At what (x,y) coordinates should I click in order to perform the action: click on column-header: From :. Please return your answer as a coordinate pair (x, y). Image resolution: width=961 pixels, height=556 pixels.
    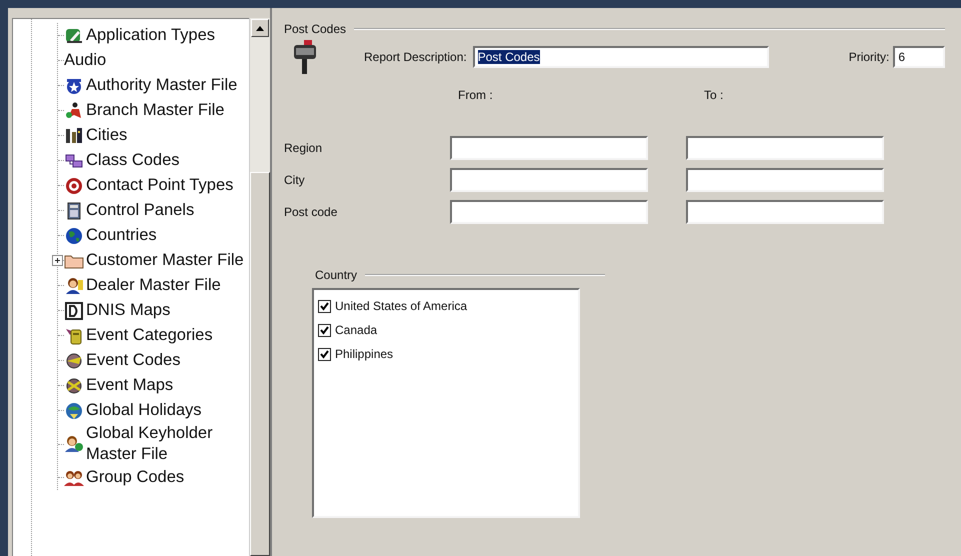
    Looking at the image, I should click on (476, 96).